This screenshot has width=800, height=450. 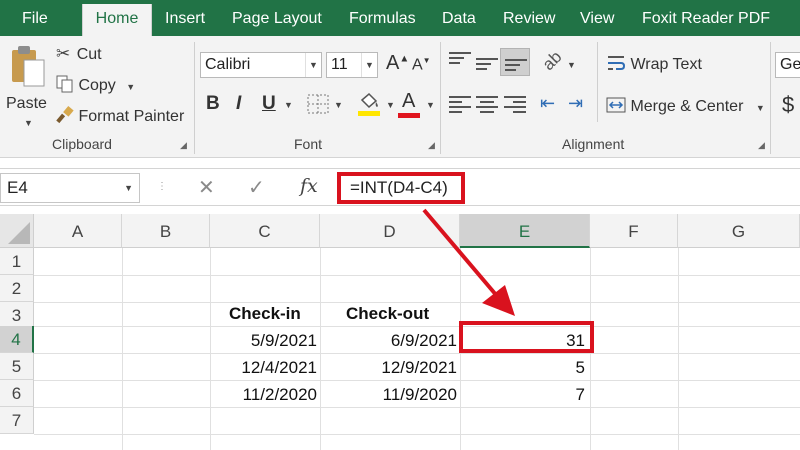 What do you see at coordinates (352, 65) in the screenshot?
I see `font-size-select: 11 ▼` at bounding box center [352, 65].